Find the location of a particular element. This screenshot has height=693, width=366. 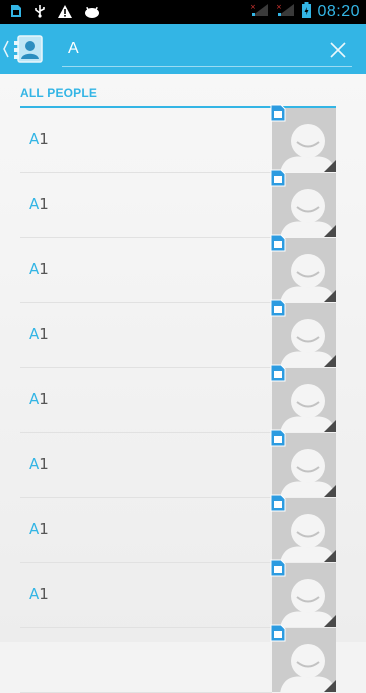

status-bar: × × 08:20 is located at coordinates (183, 12).